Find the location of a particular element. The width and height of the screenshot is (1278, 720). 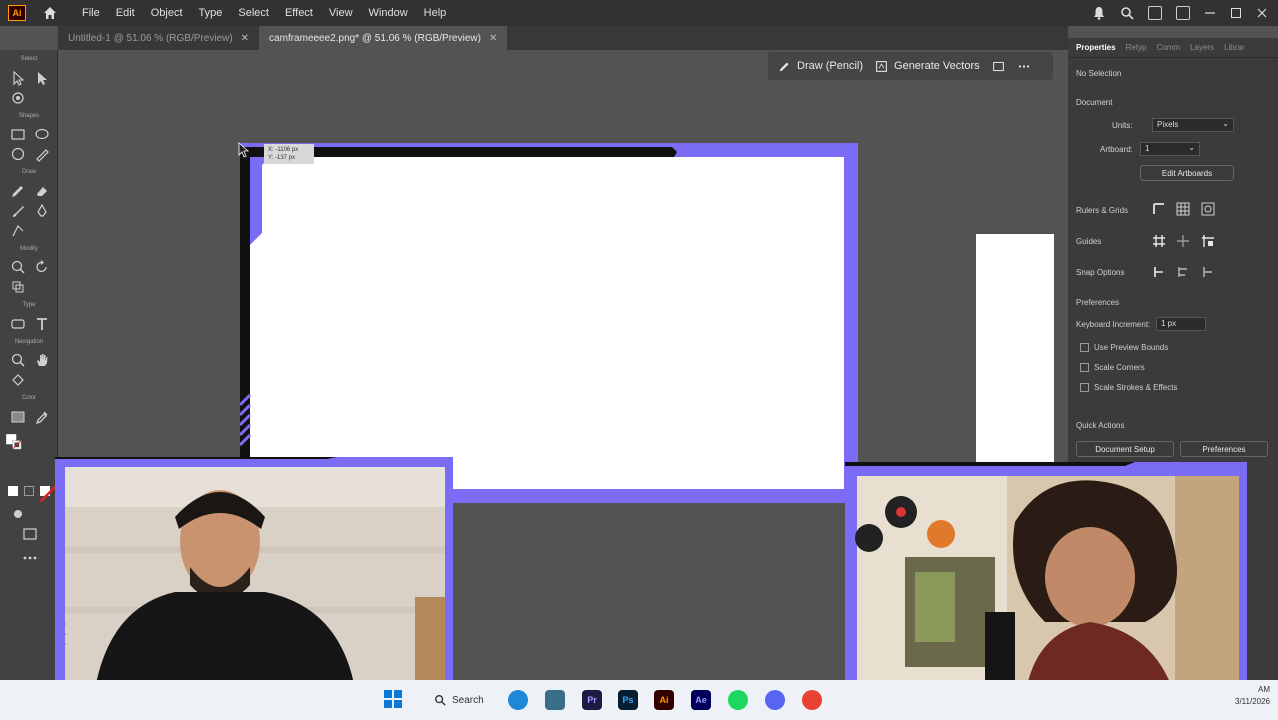

tab-libraries: Librar is located at coordinates (1234, 47).